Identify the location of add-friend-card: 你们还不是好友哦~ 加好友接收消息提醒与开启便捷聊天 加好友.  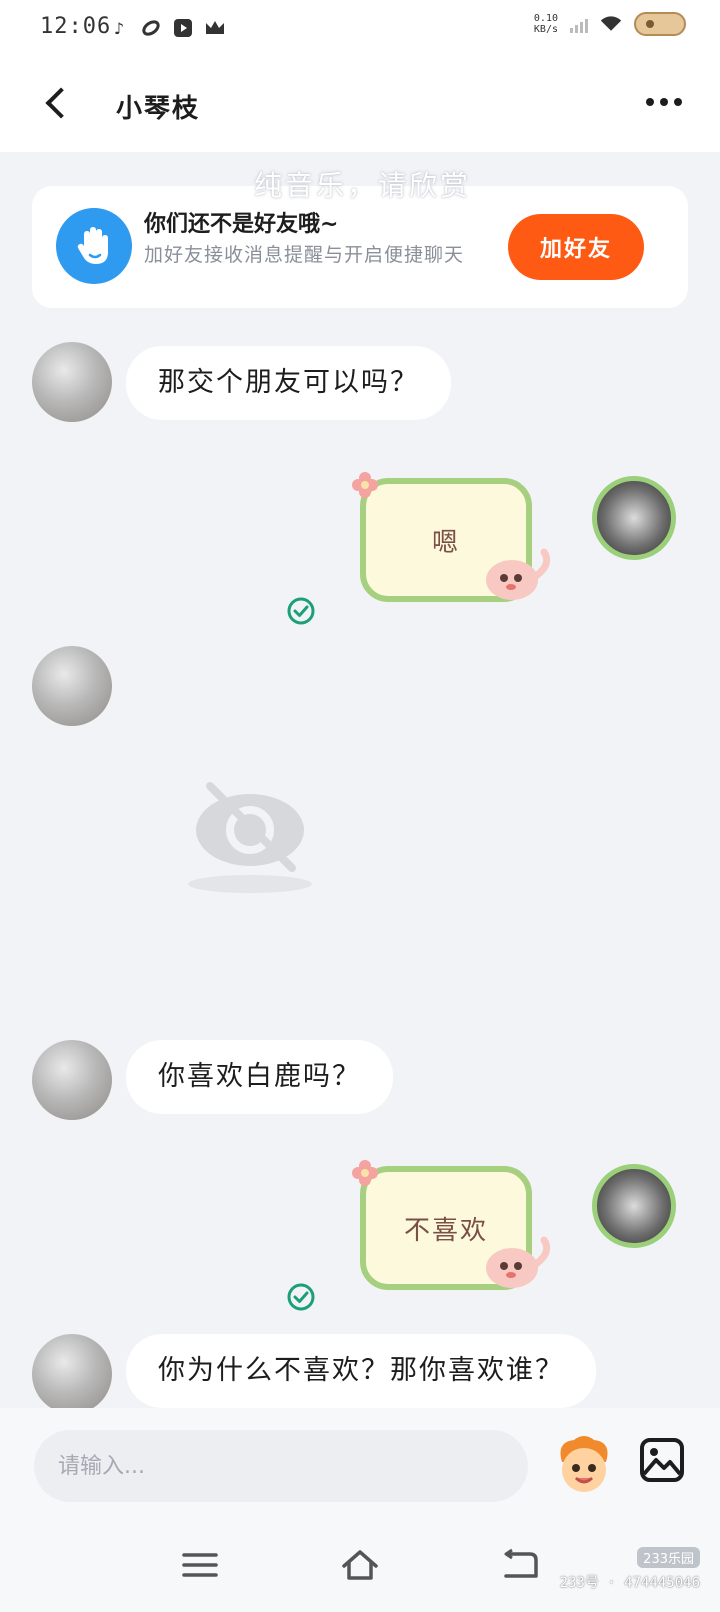
(360, 247).